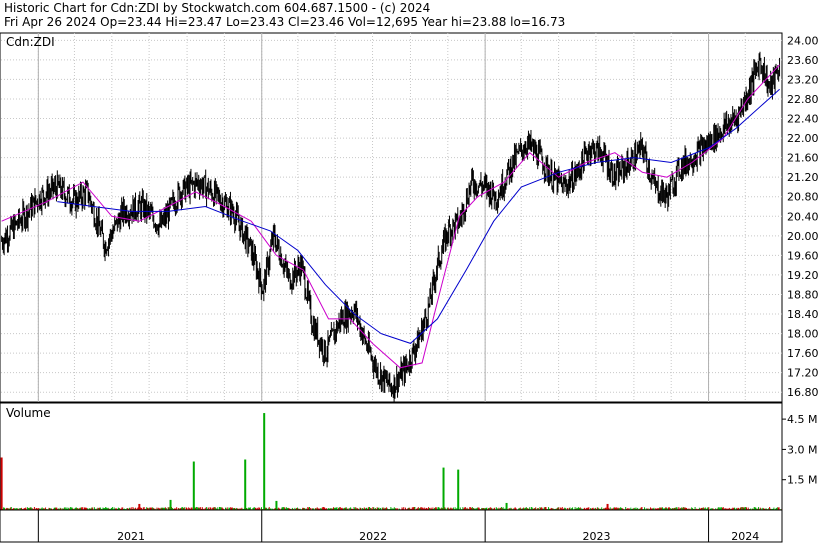 This screenshot has height=543, width=830. Describe the element at coordinates (803, 99) in the screenshot. I see `price-tick-label: 22.80` at that location.